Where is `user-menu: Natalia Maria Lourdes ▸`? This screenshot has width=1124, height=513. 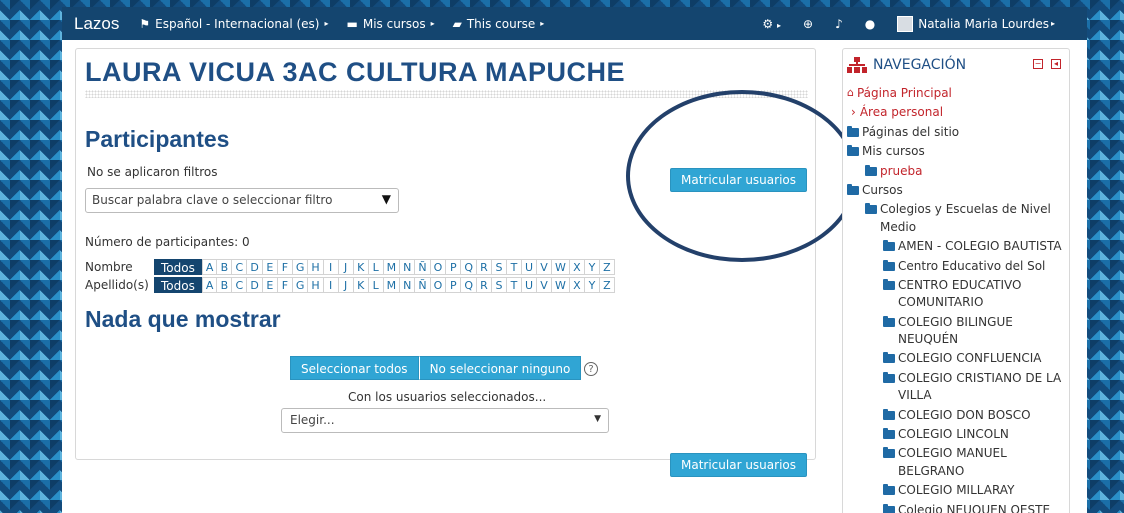 user-menu: Natalia Maria Lourdes ▸ is located at coordinates (976, 23).